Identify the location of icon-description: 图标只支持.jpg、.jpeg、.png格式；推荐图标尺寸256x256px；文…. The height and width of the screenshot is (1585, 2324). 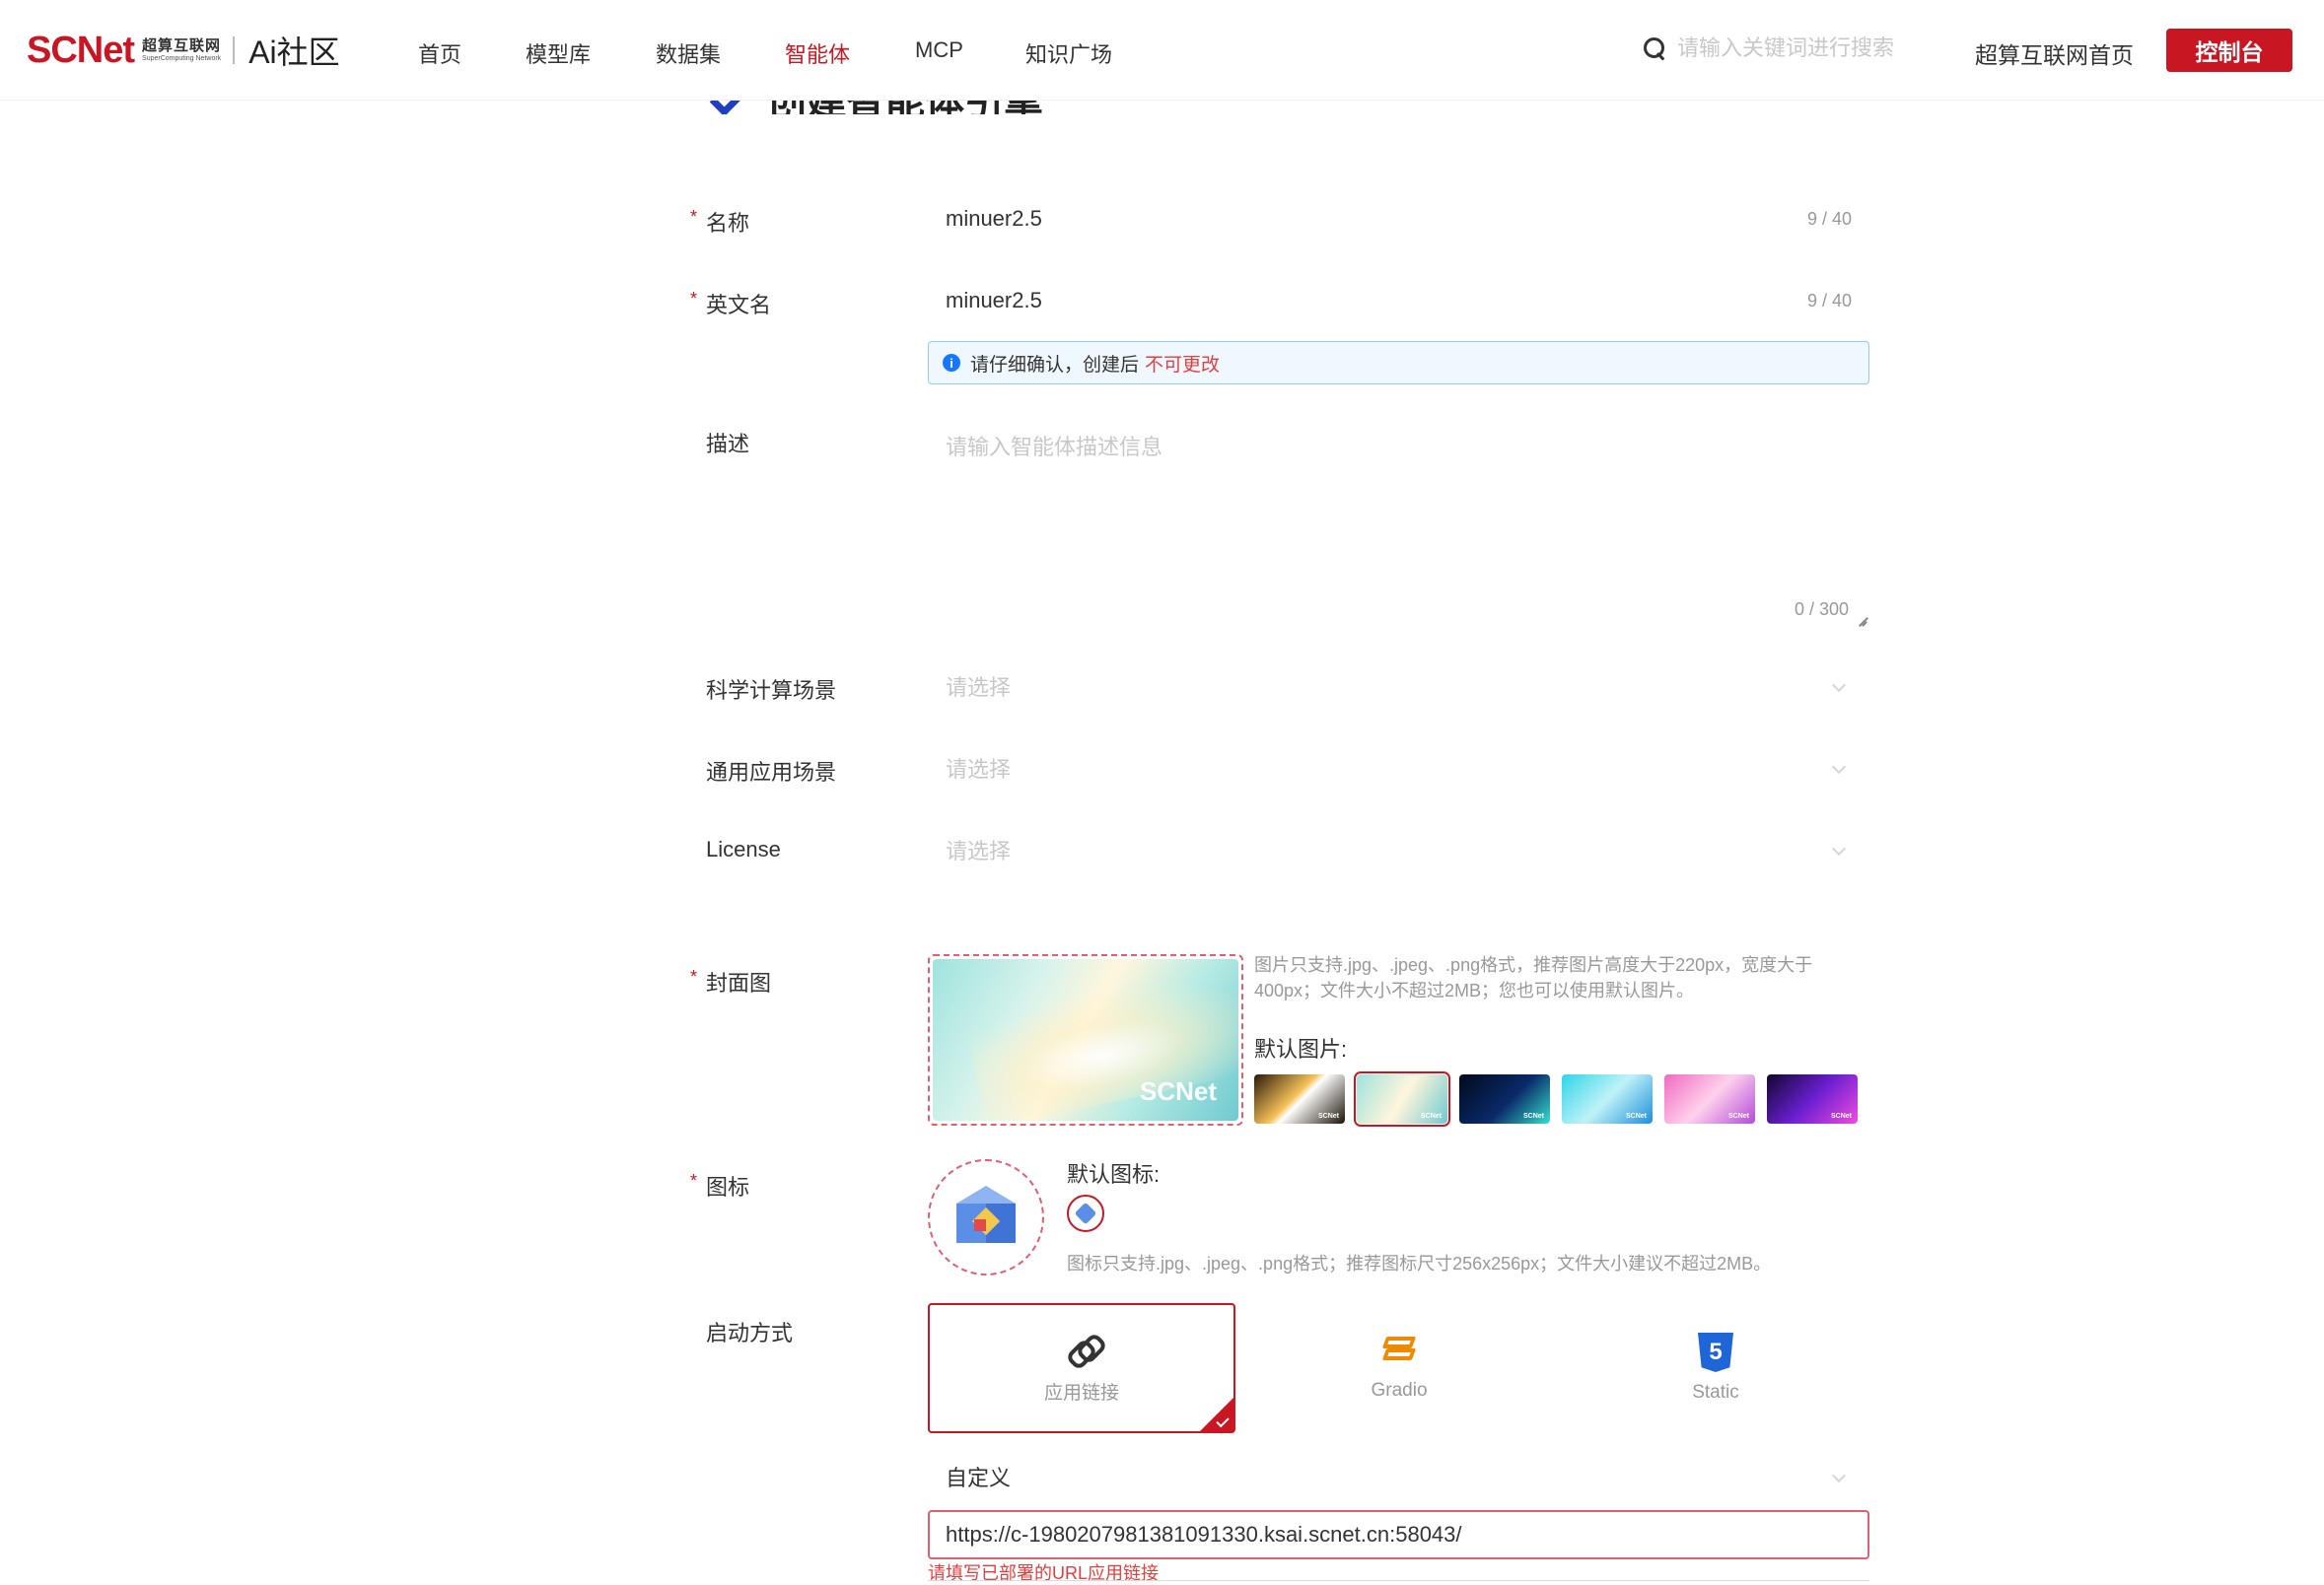
(1419, 1264).